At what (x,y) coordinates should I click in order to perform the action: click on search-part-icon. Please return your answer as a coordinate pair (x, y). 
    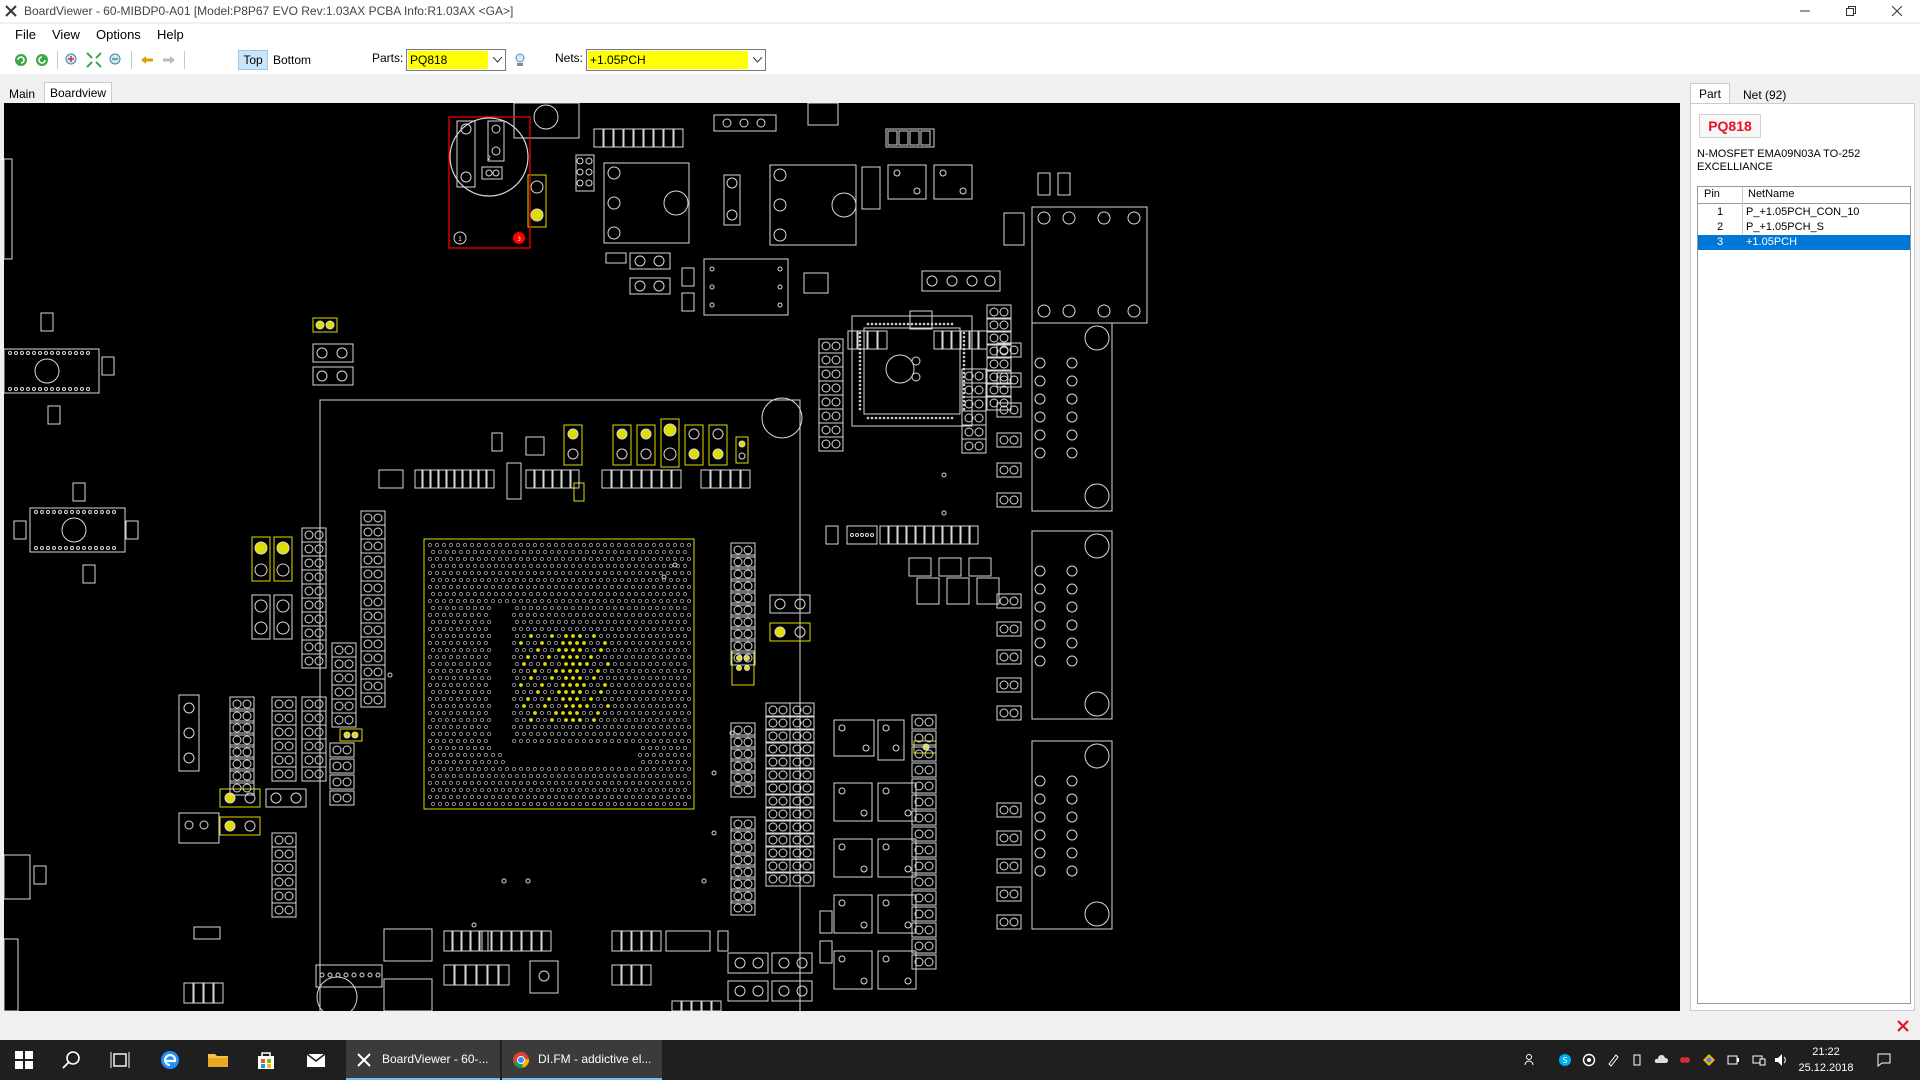
    Looking at the image, I should click on (520, 60).